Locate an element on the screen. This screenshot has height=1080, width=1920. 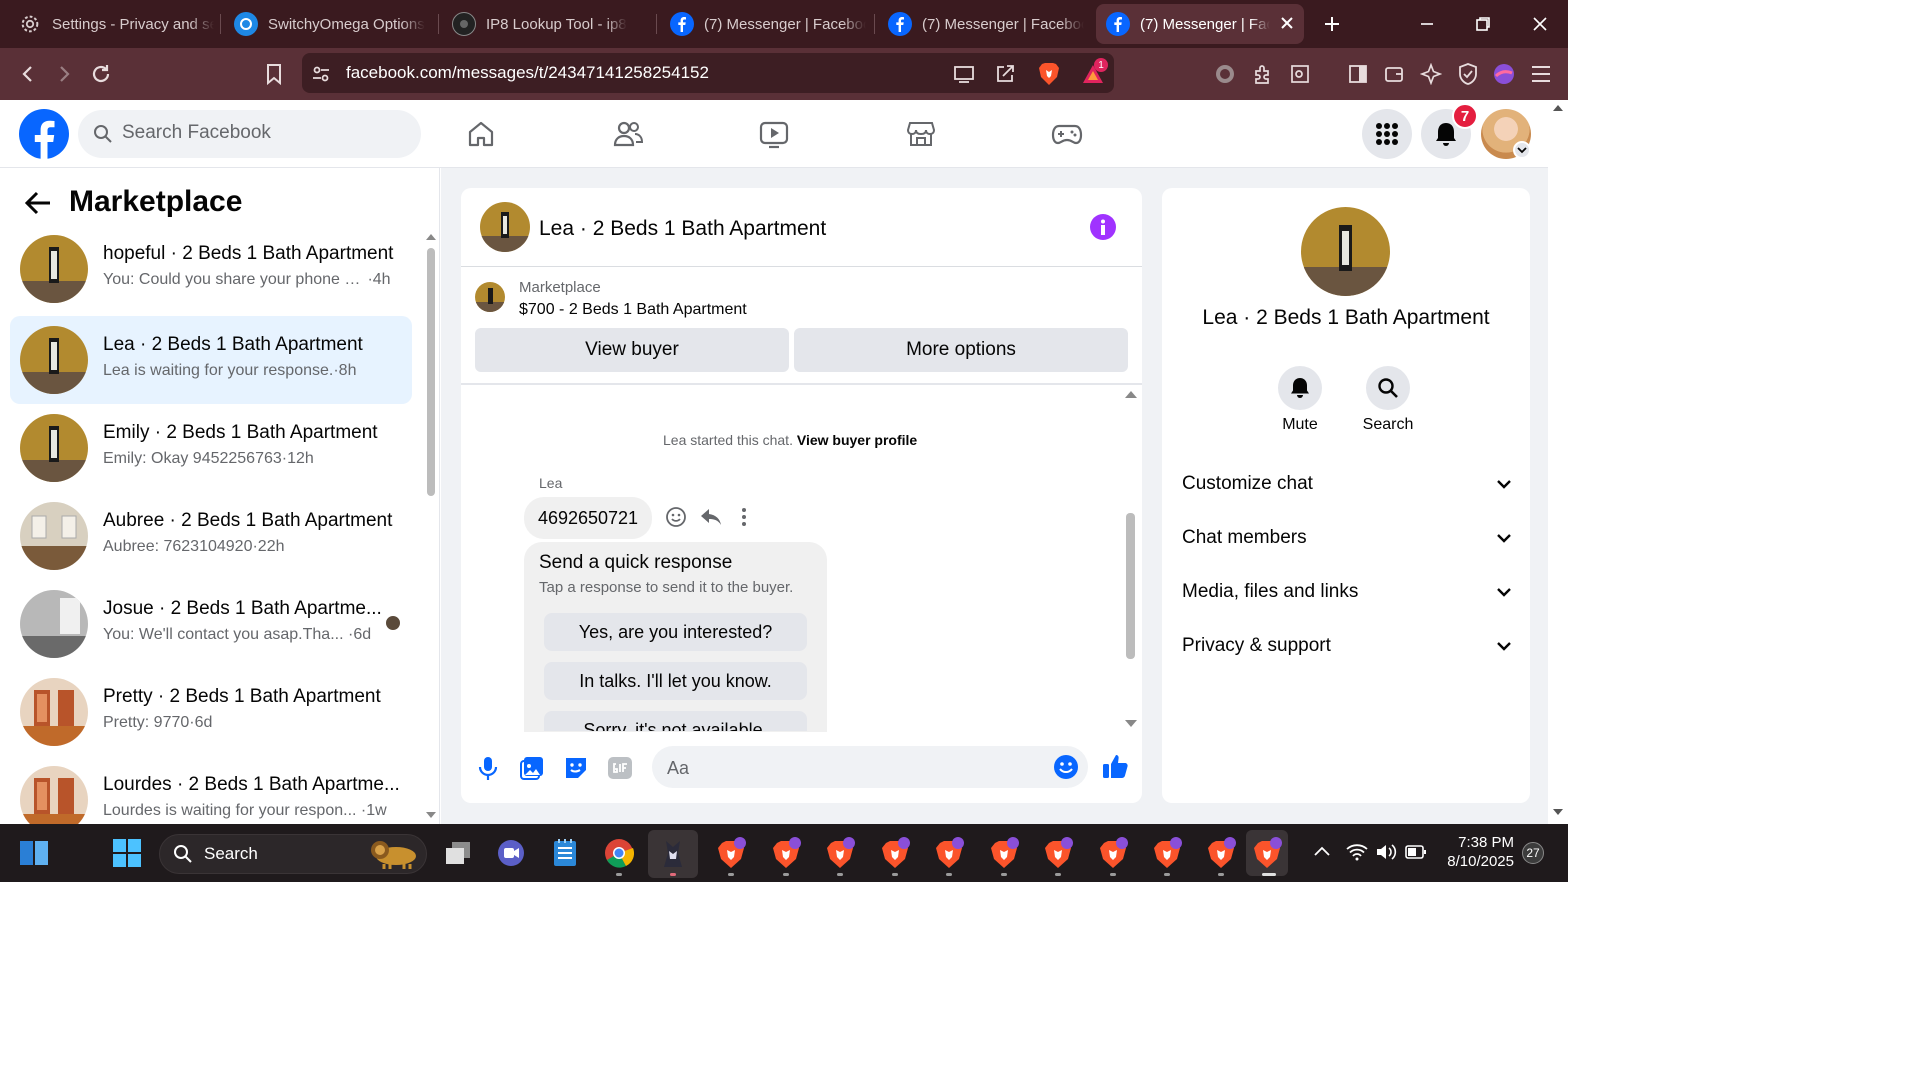
game-app-icon is located at coordinates (673, 854).